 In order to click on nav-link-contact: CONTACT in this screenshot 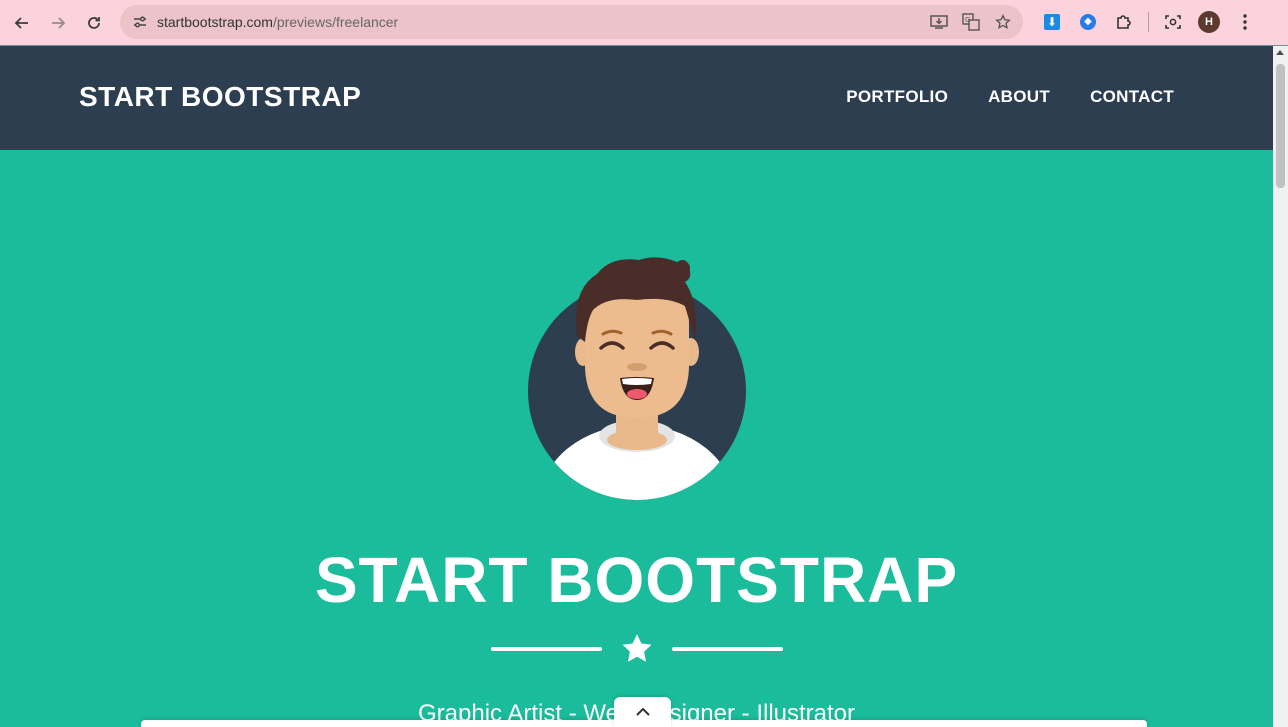, I will do `click(1132, 97)`.